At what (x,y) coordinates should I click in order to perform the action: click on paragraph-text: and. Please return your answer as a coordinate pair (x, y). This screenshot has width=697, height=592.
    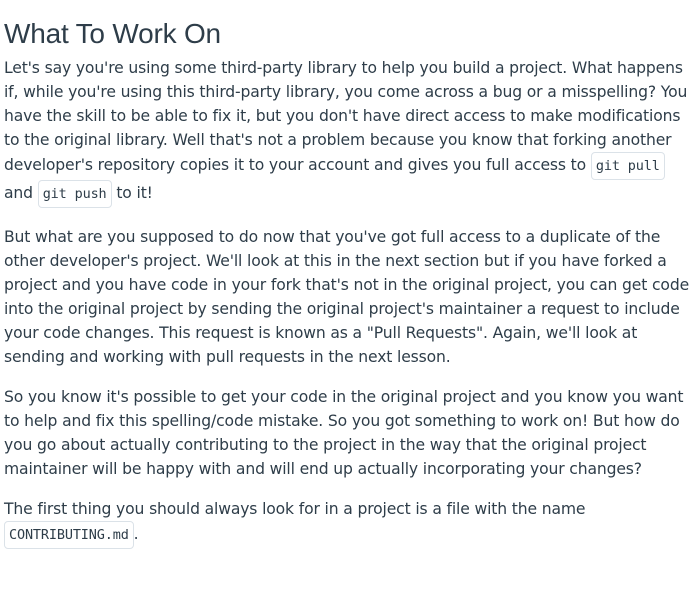
    Looking at the image, I should click on (18, 193).